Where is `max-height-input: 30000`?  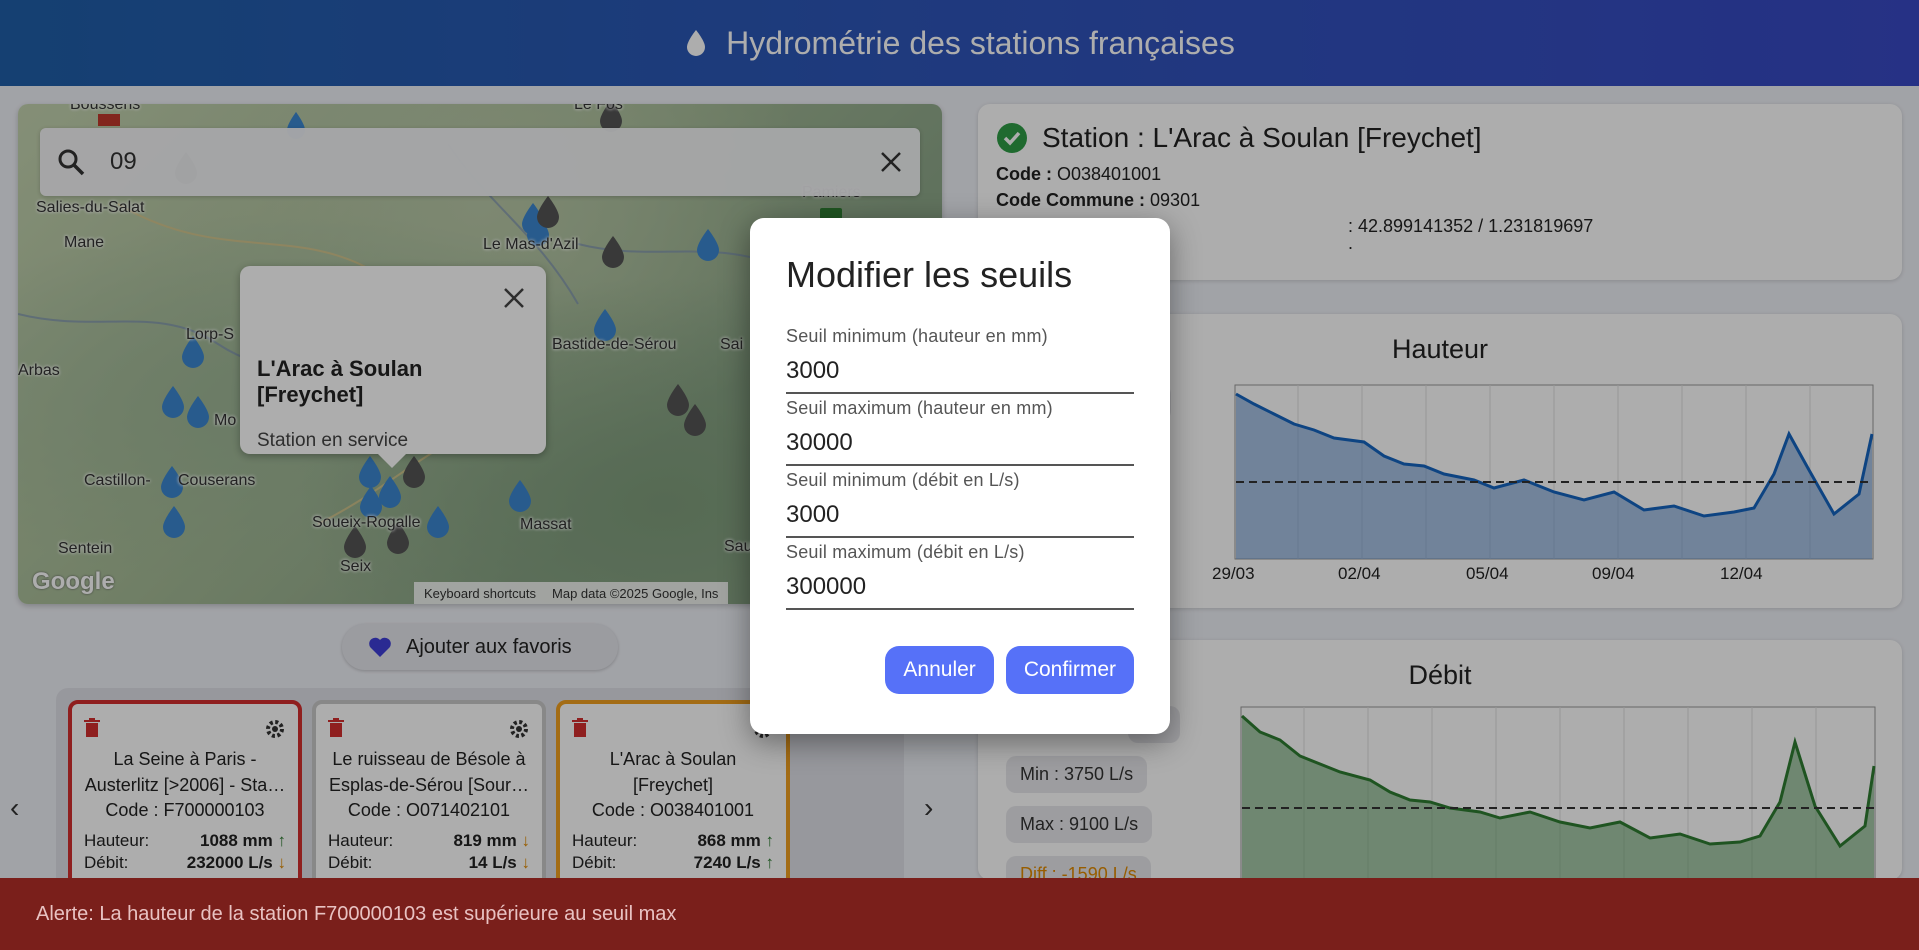
max-height-input: 30000 is located at coordinates (960, 443).